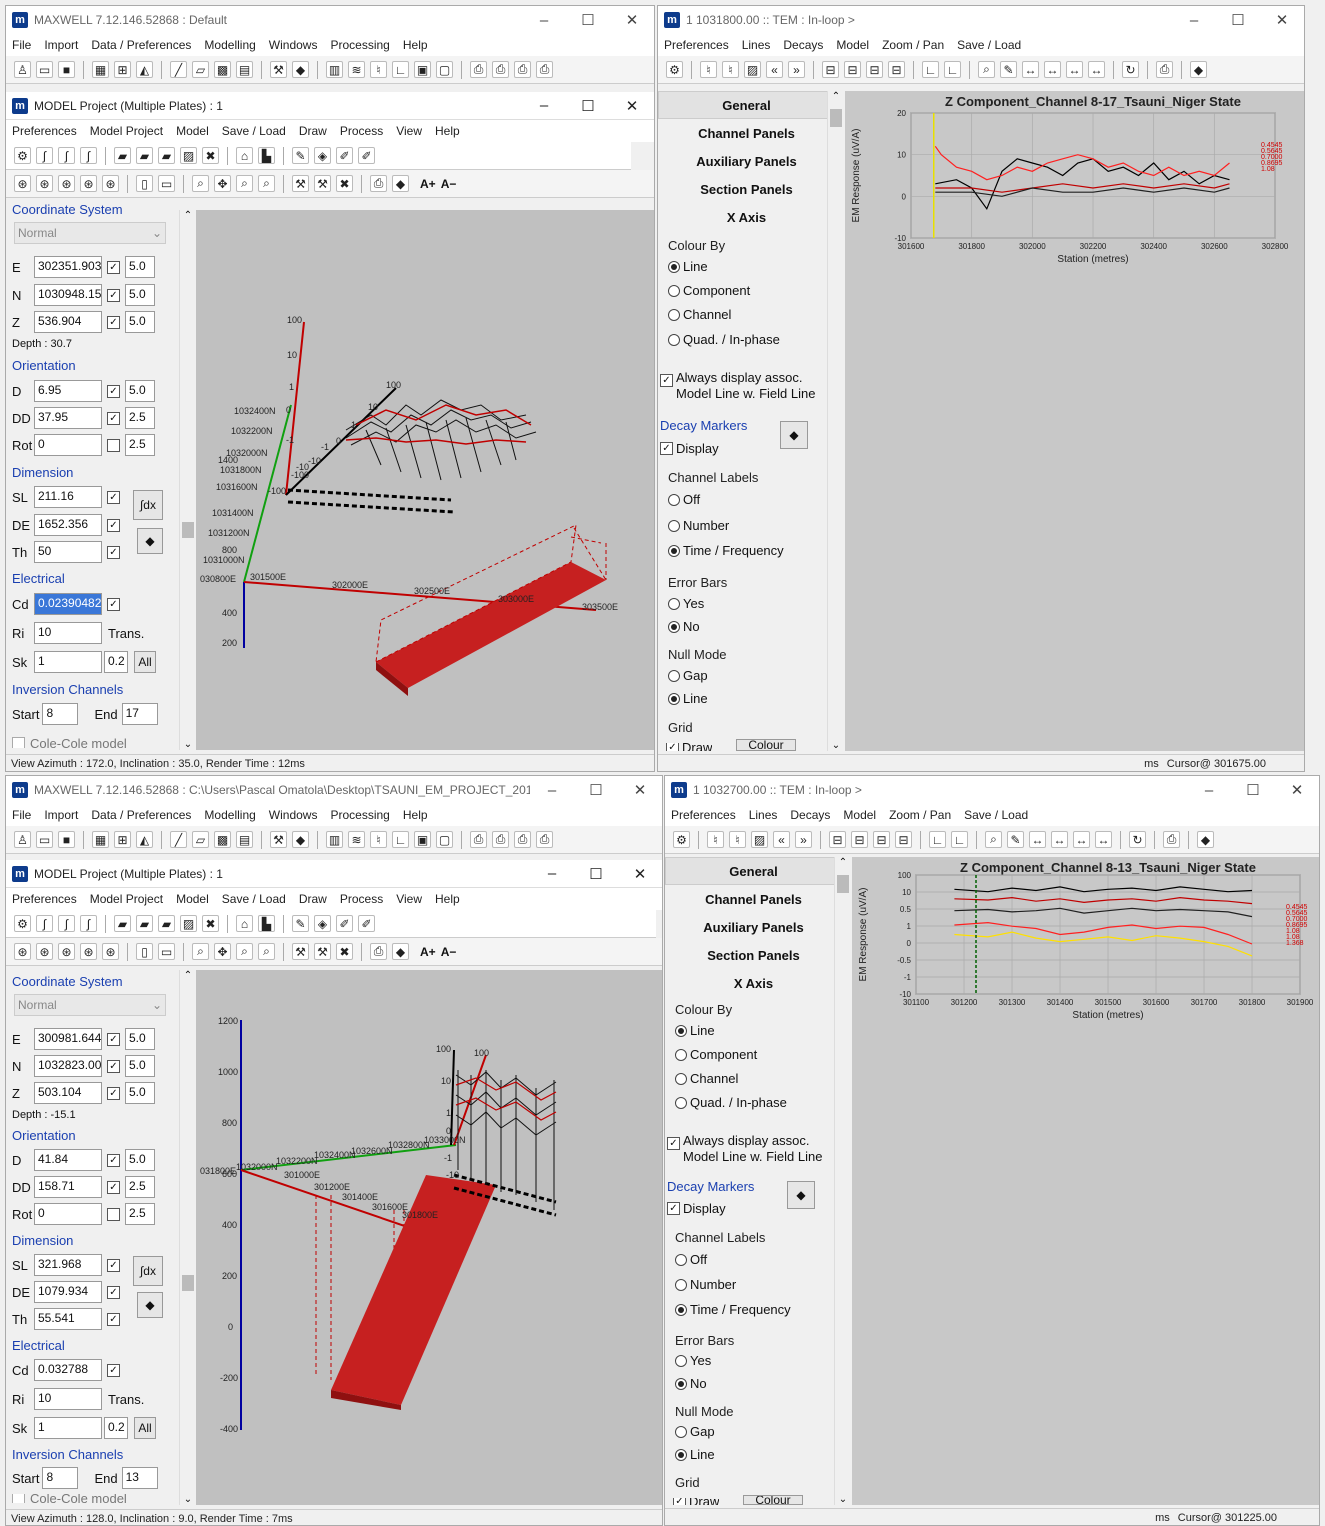 This screenshot has height=1526, width=1325. I want to click on zoom-out-icon: ⌕, so click(266, 951).